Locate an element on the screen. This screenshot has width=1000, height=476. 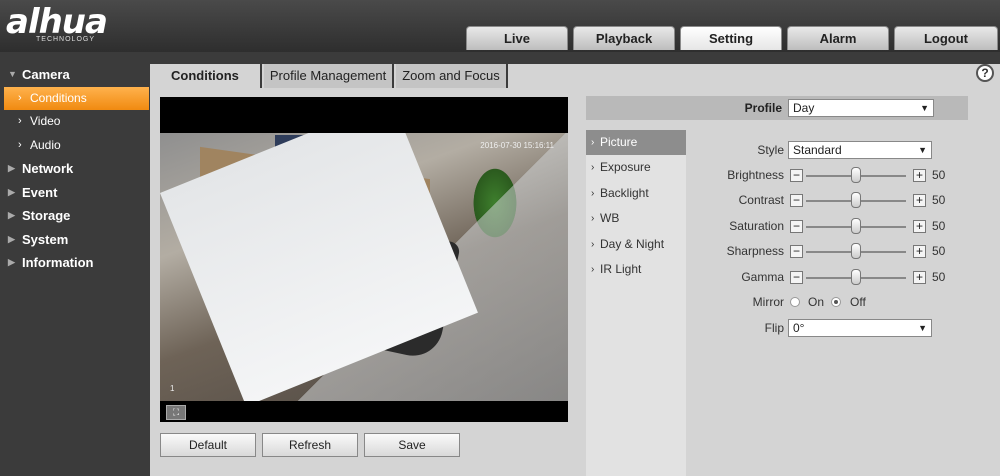
action-buttons: Default Refresh Save is located at coordinates (313, 445).